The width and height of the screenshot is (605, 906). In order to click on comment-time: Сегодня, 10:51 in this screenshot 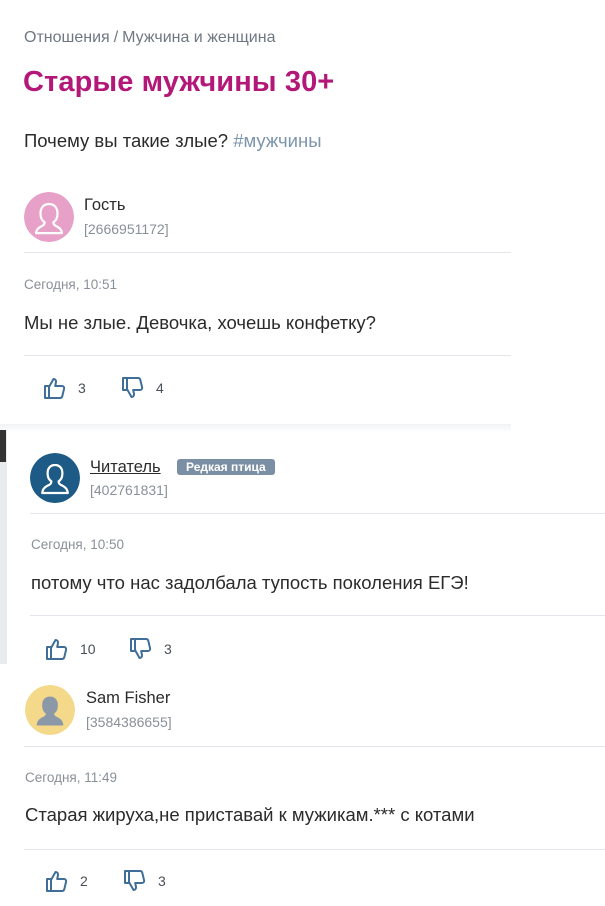, I will do `click(71, 284)`.